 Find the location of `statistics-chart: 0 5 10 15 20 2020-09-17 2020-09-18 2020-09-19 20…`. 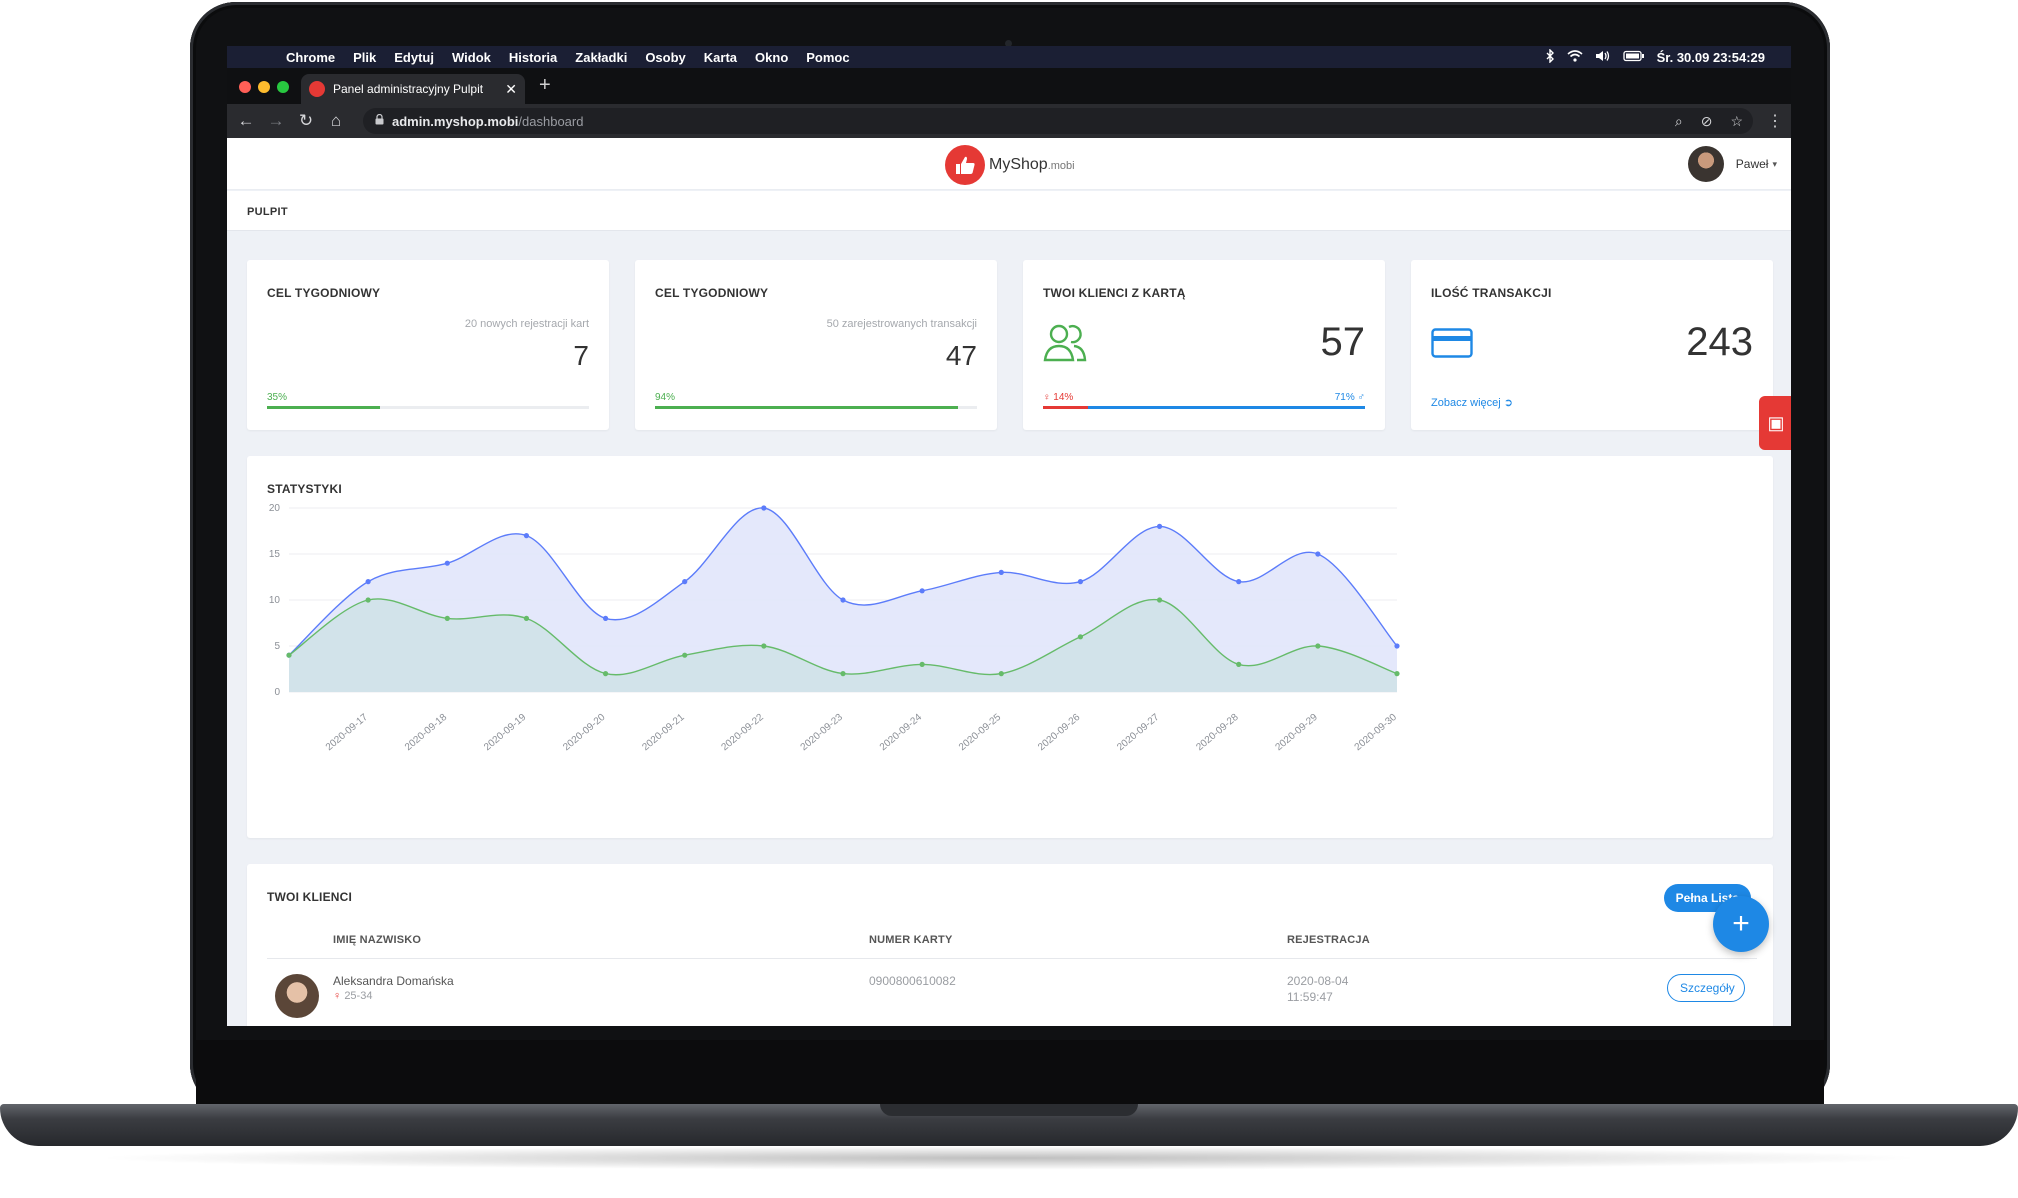

statistics-chart: 0 5 10 15 20 2020-09-17 2020-09-18 2020-09-19 20… is located at coordinates (834, 628).